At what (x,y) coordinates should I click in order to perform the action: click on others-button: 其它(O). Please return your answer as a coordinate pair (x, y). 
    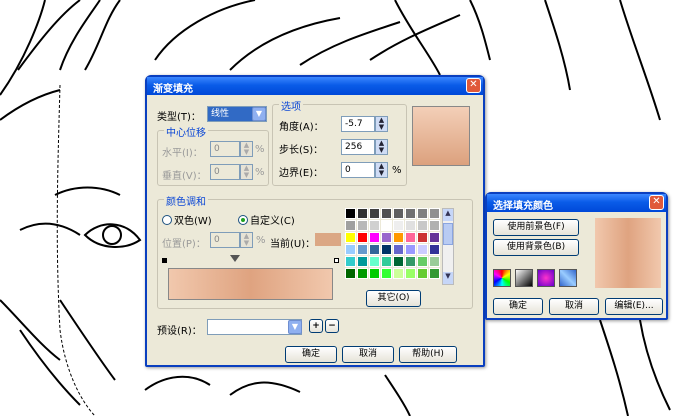
    Looking at the image, I should click on (393, 298).